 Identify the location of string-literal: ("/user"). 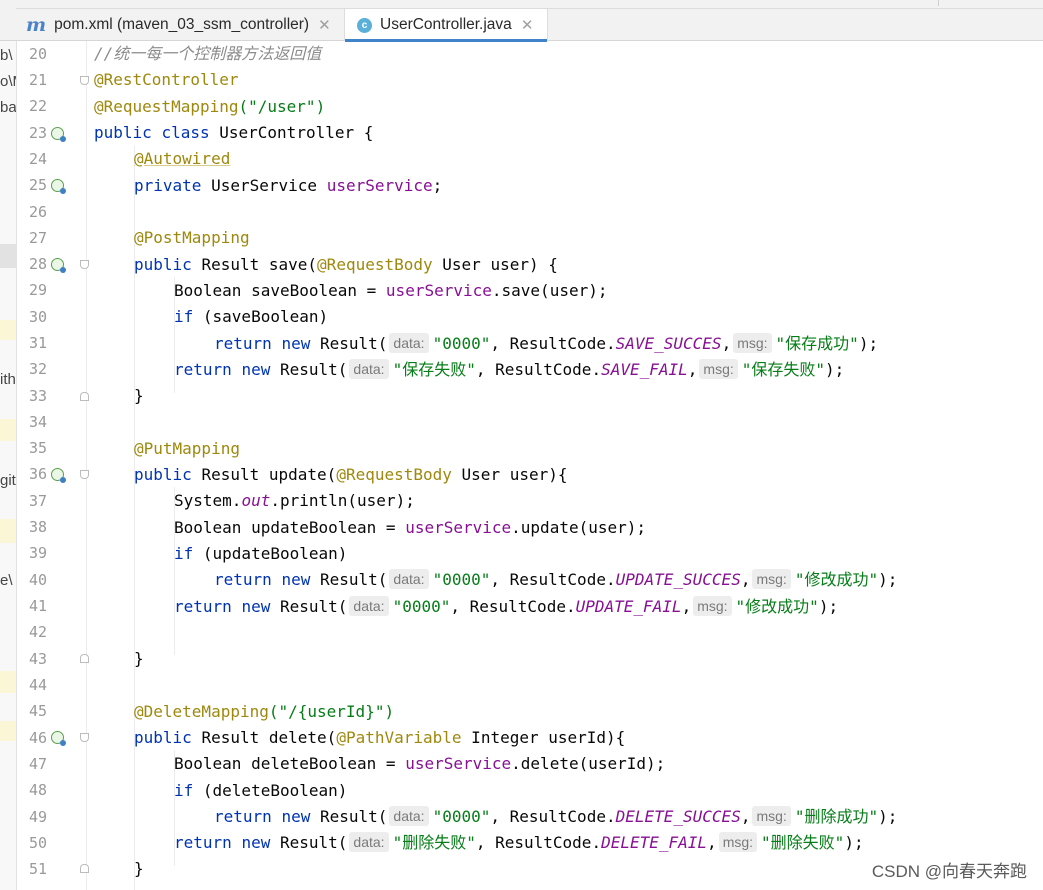
(282, 106).